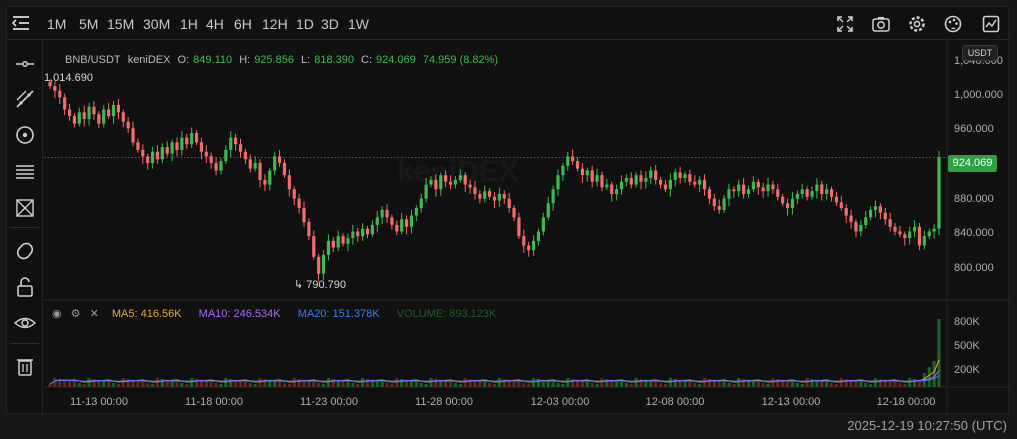 The width and height of the screenshot is (1017, 439). What do you see at coordinates (76, 314) in the screenshot?
I see `gear-icon: ⚙` at bounding box center [76, 314].